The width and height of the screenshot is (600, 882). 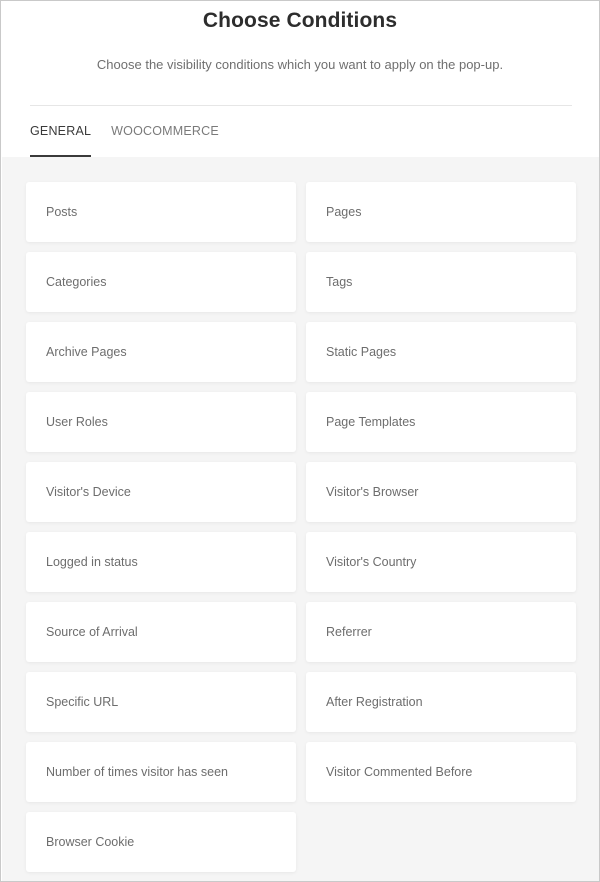 What do you see at coordinates (61, 131) in the screenshot?
I see `tab-general: GENERAL` at bounding box center [61, 131].